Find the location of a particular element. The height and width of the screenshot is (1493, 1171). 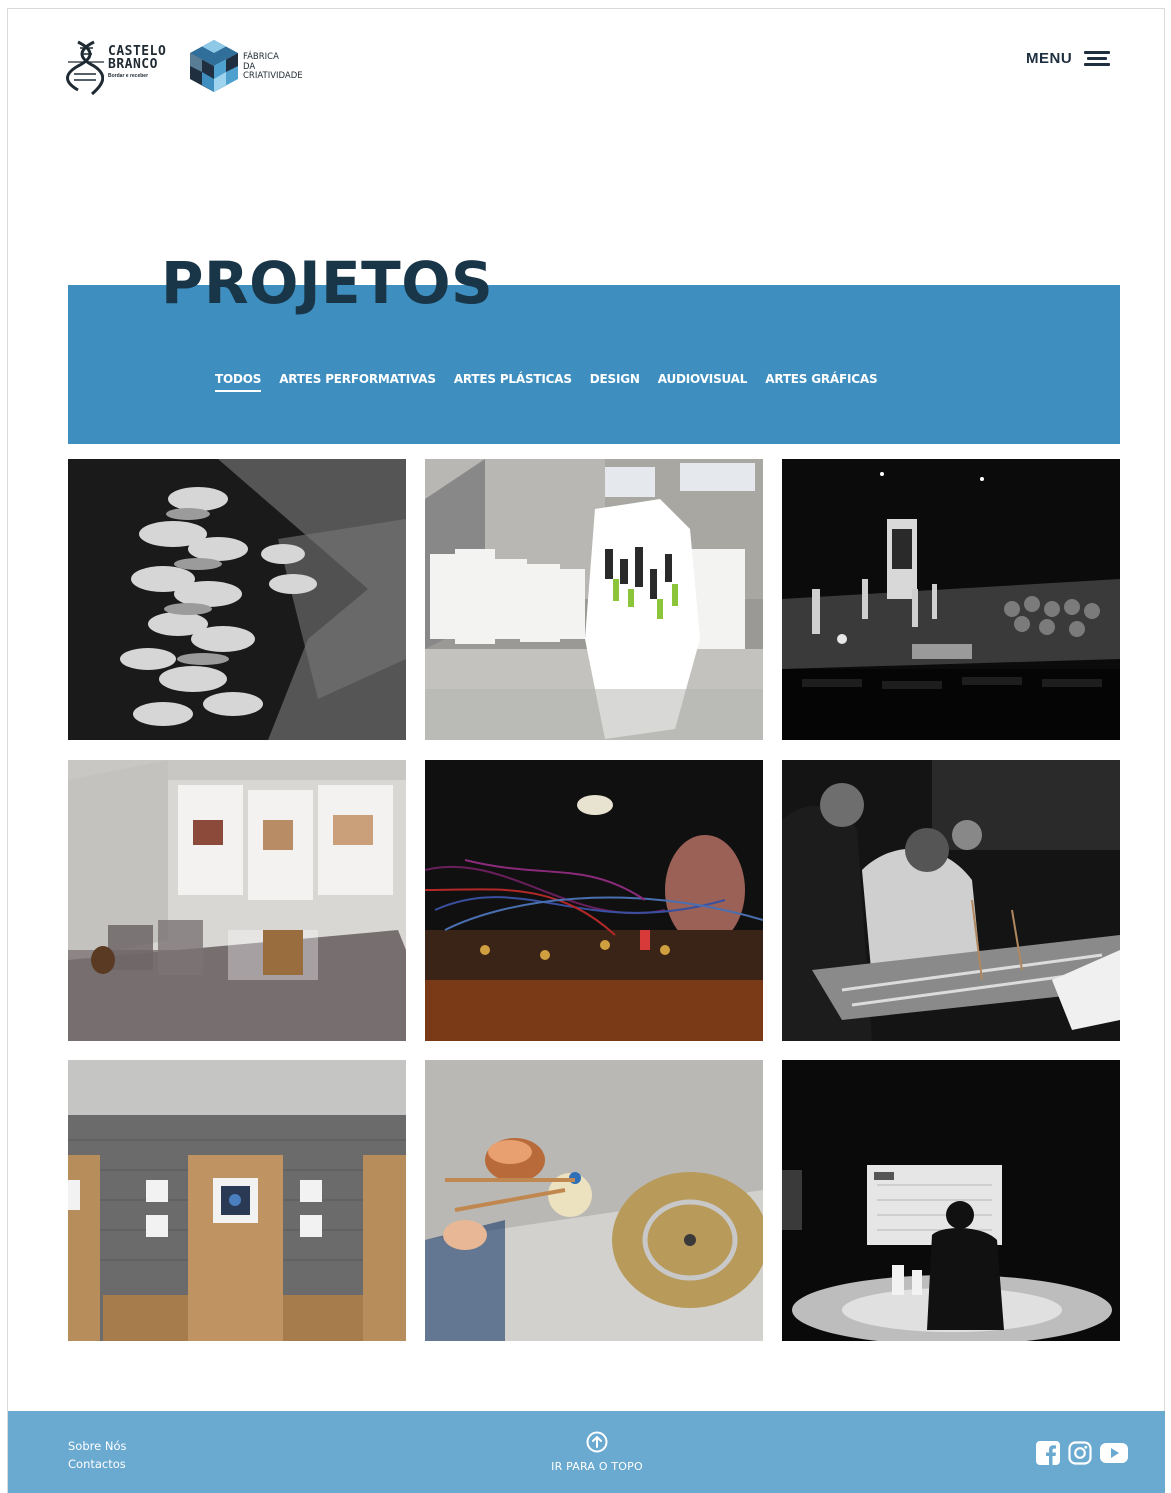

project-image-modular-synth is located at coordinates (594, 900).